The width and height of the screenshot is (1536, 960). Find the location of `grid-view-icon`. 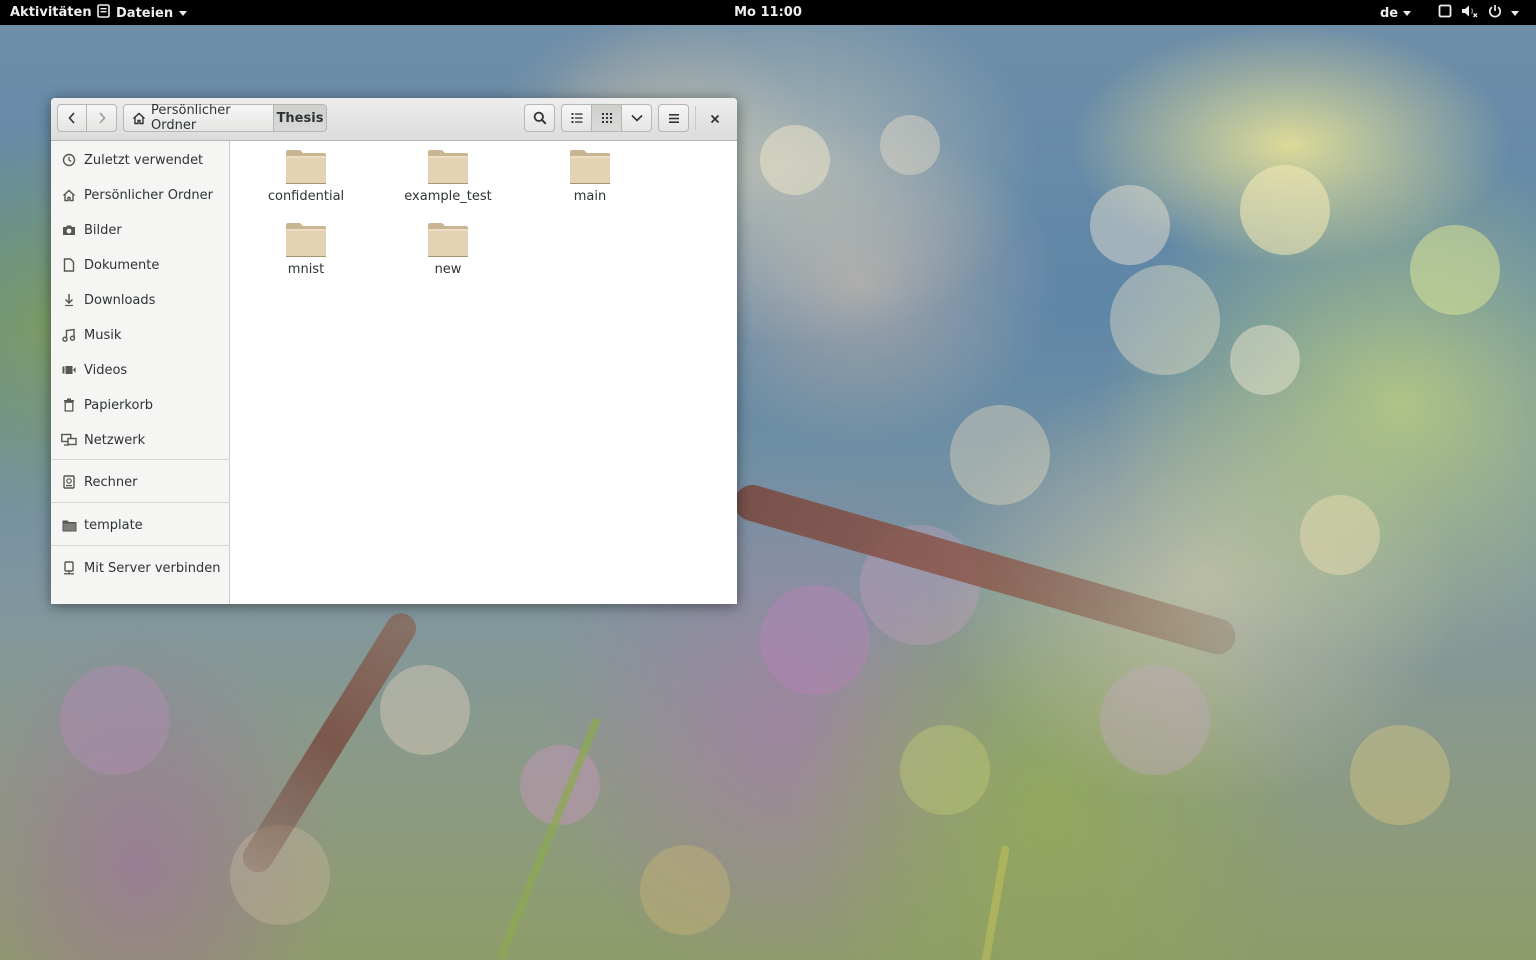

grid-view-icon is located at coordinates (607, 118).